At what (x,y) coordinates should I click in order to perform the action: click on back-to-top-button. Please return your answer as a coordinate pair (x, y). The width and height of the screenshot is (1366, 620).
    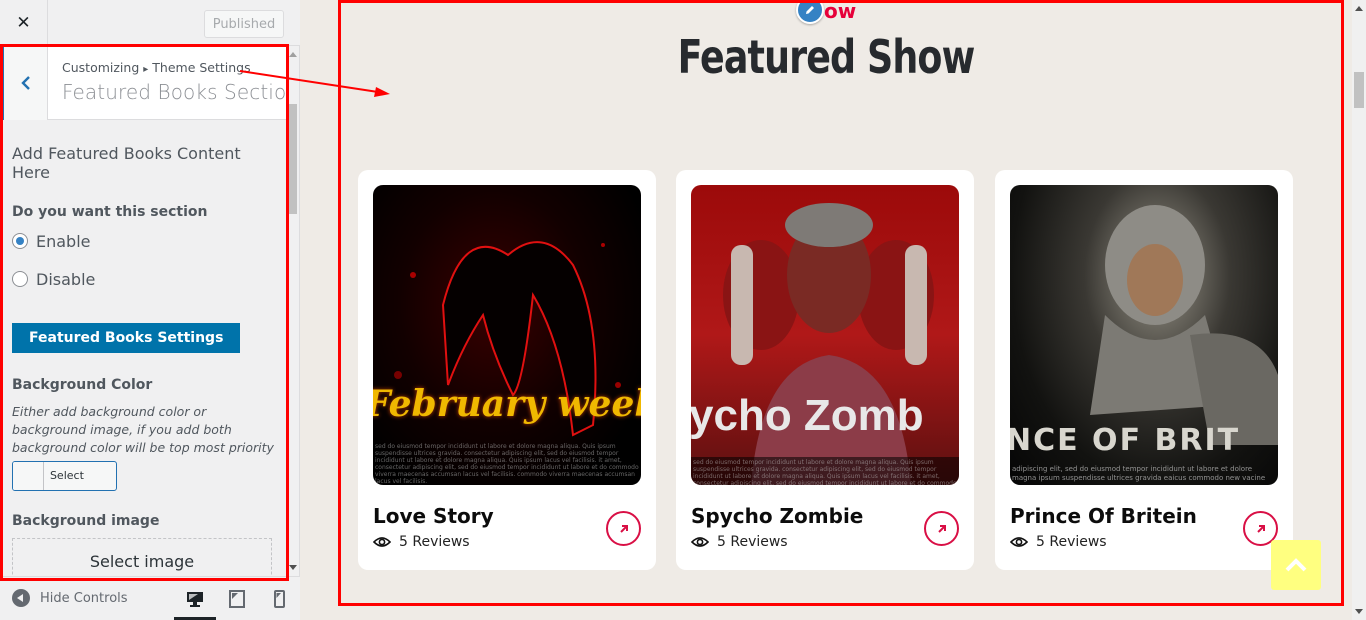
    Looking at the image, I should click on (1296, 565).